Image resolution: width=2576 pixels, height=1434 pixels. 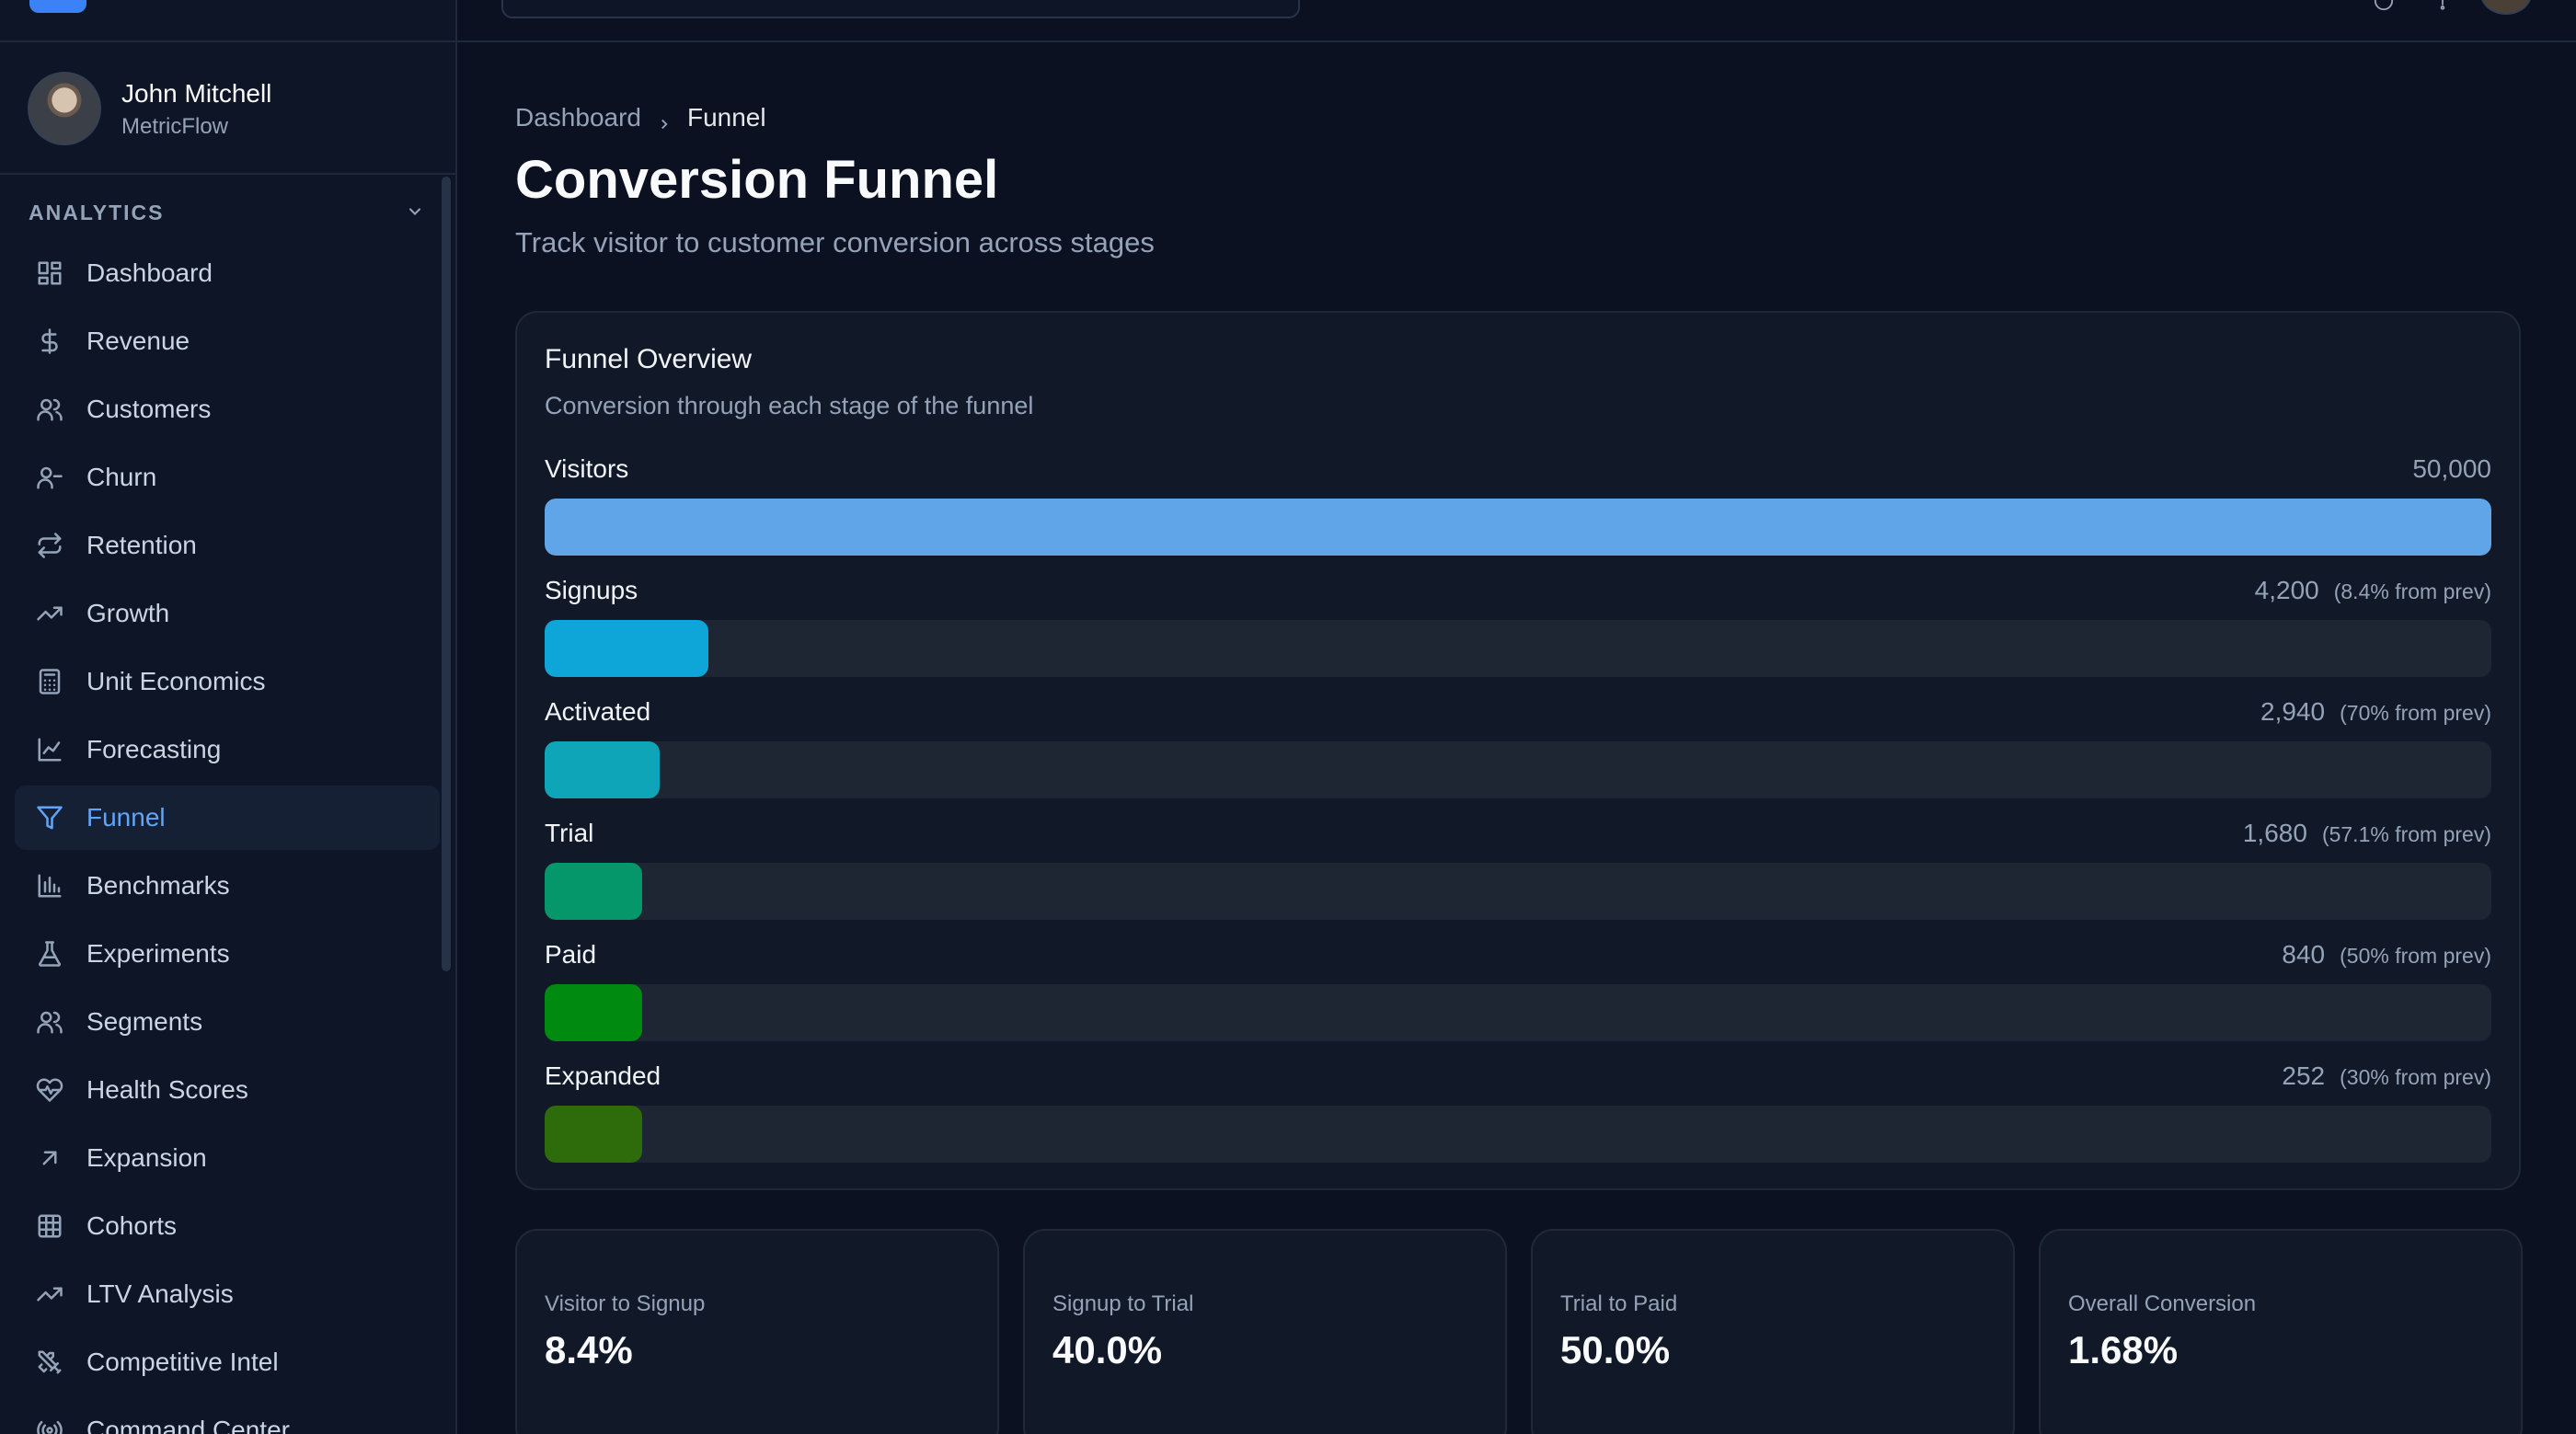 What do you see at coordinates (227, 1226) in the screenshot?
I see `sidebar-item-cohorts: Cohorts` at bounding box center [227, 1226].